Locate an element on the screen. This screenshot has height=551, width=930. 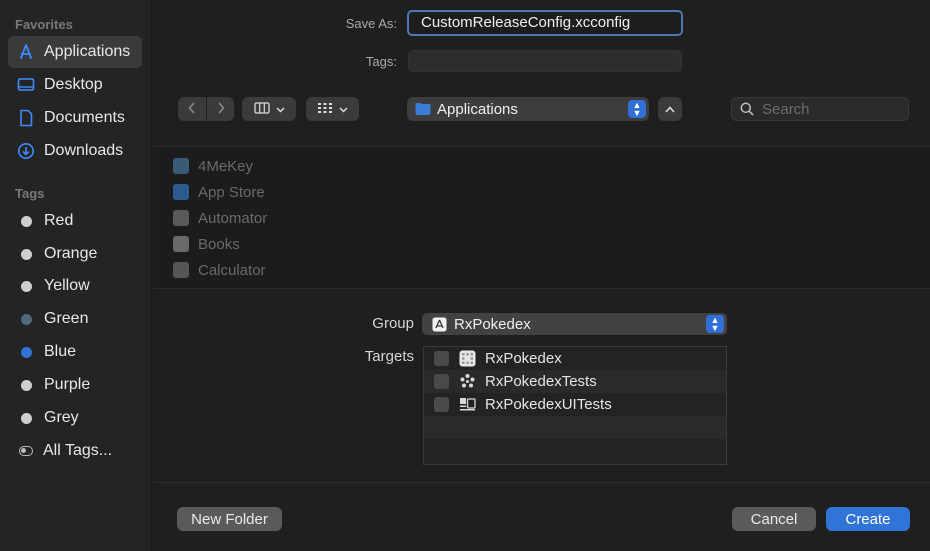
sidebar-tag-grey: Grey is located at coordinates (75, 418).